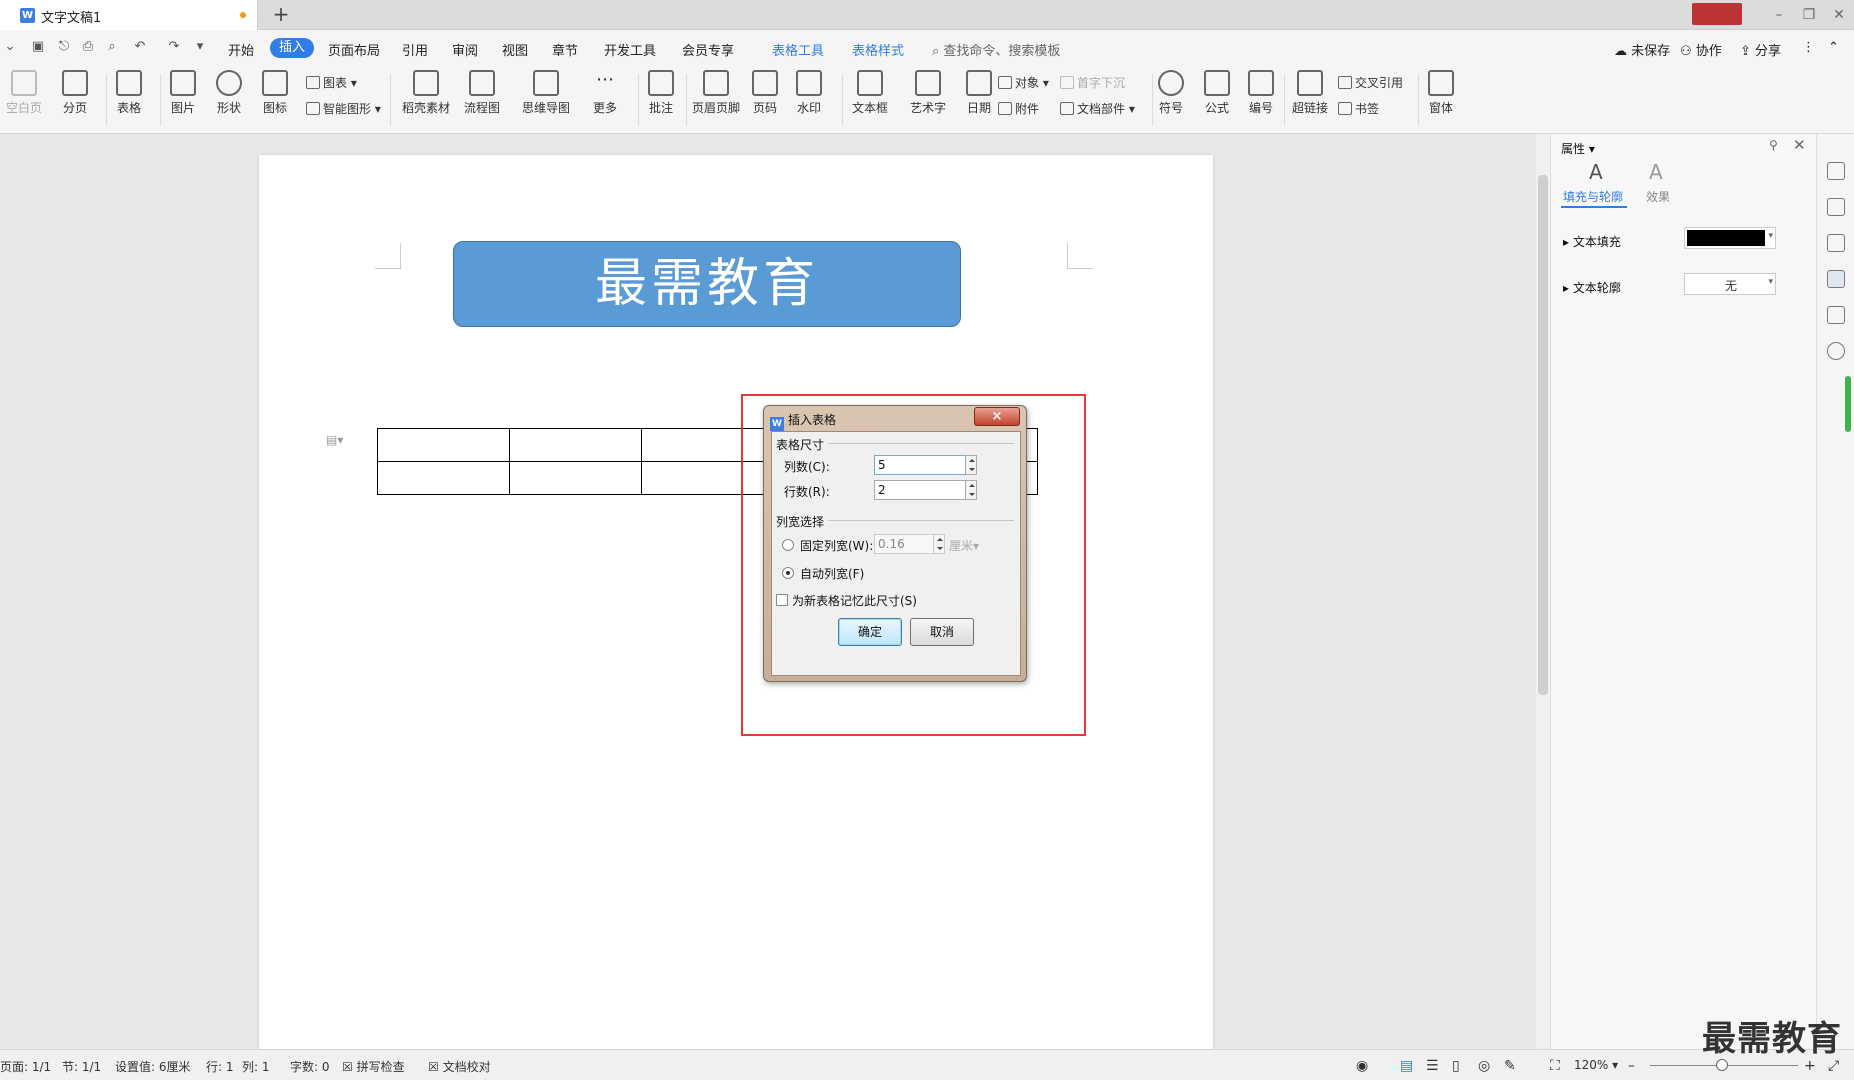  I want to click on comment-button: 批注, so click(661, 93).